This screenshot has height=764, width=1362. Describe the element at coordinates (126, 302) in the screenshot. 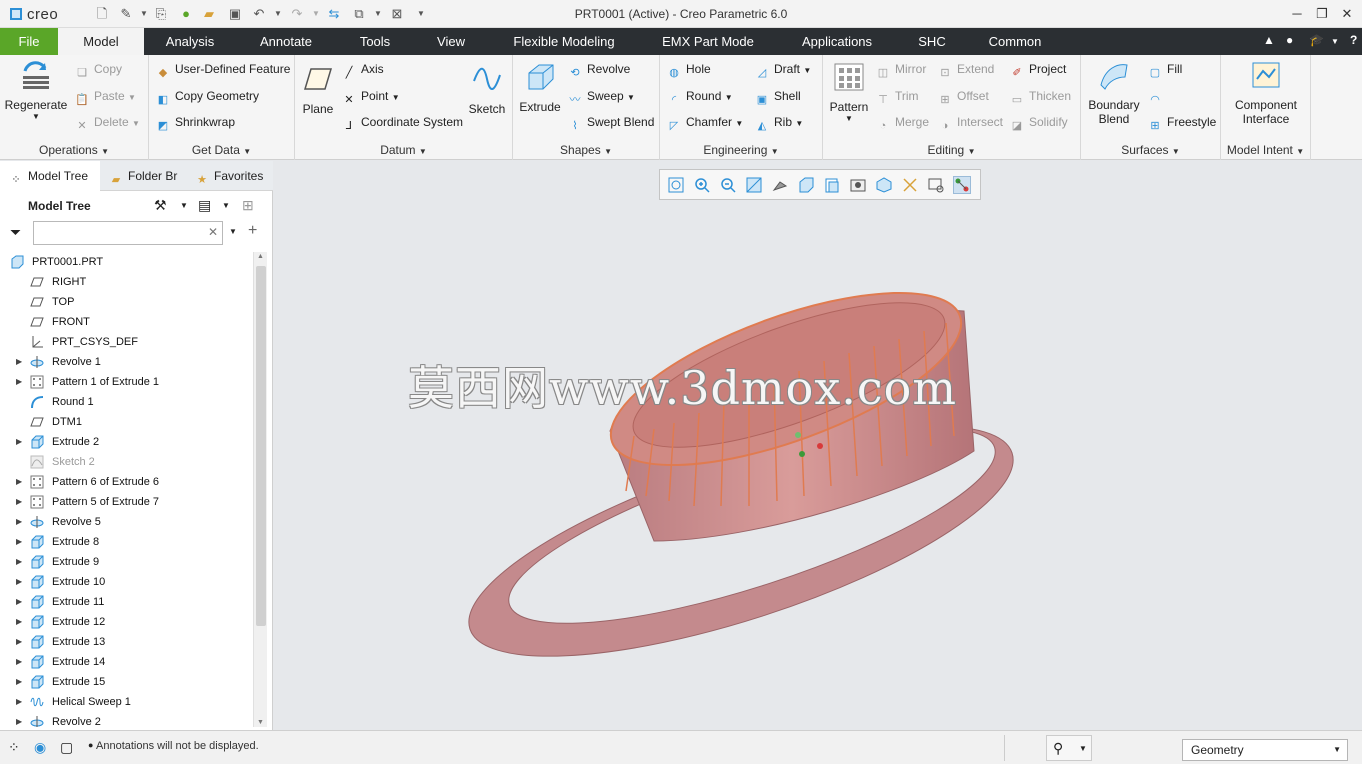

I see `tree-node: TOP` at that location.